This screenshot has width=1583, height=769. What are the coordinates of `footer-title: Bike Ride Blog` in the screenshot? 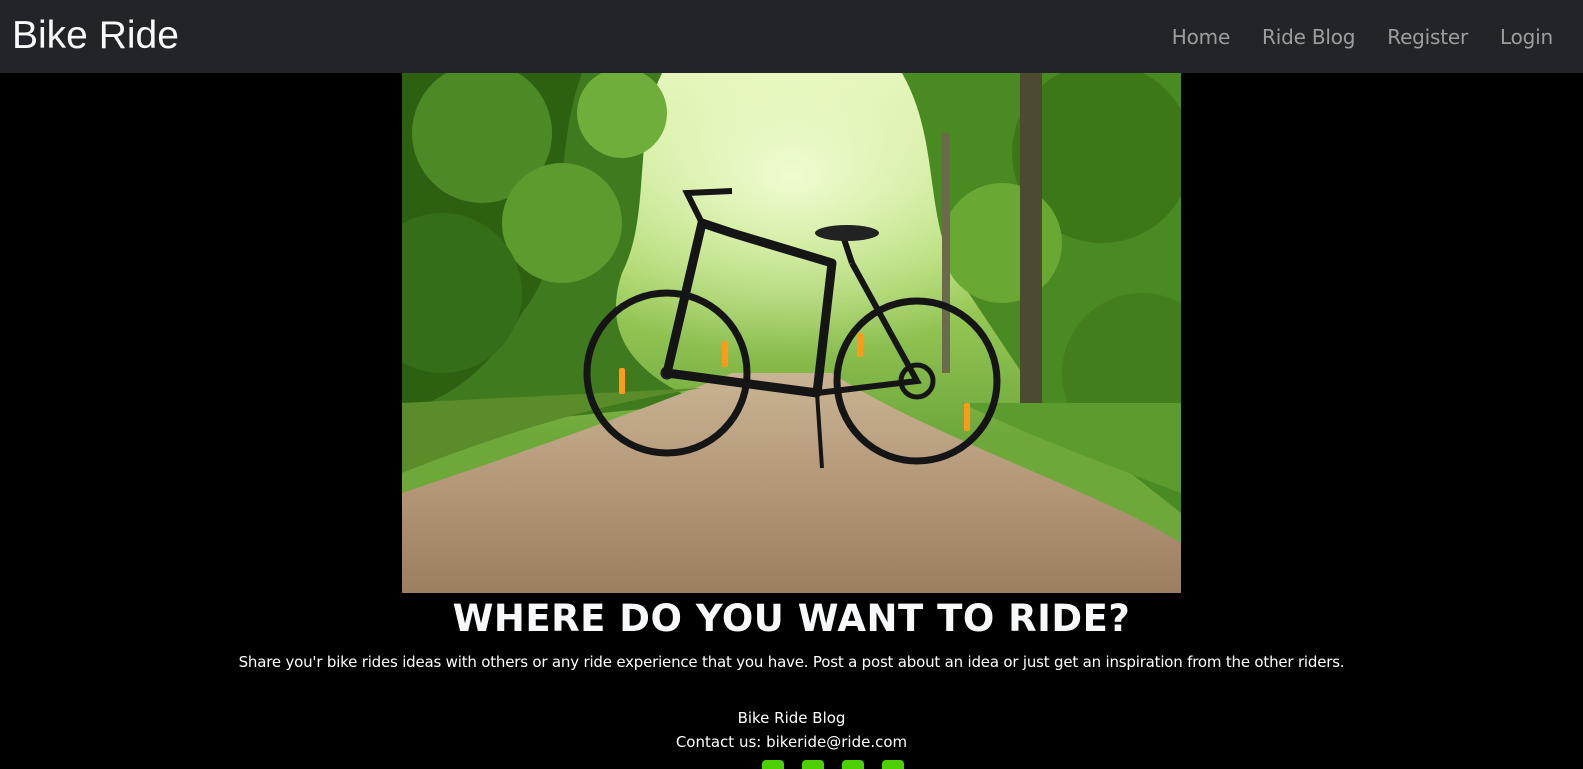 It's located at (791, 718).